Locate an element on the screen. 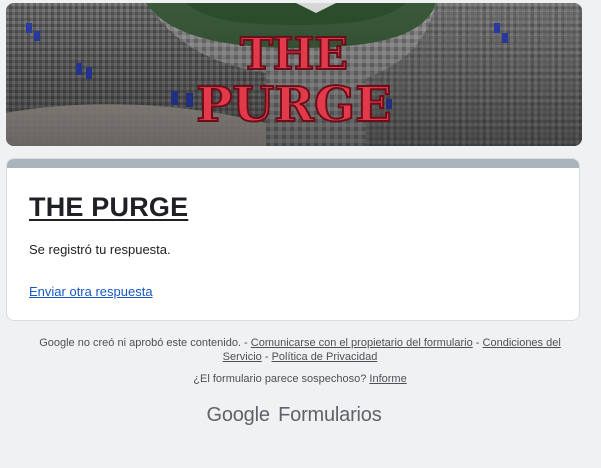  banner-title-line2: PURGE is located at coordinates (293, 105).